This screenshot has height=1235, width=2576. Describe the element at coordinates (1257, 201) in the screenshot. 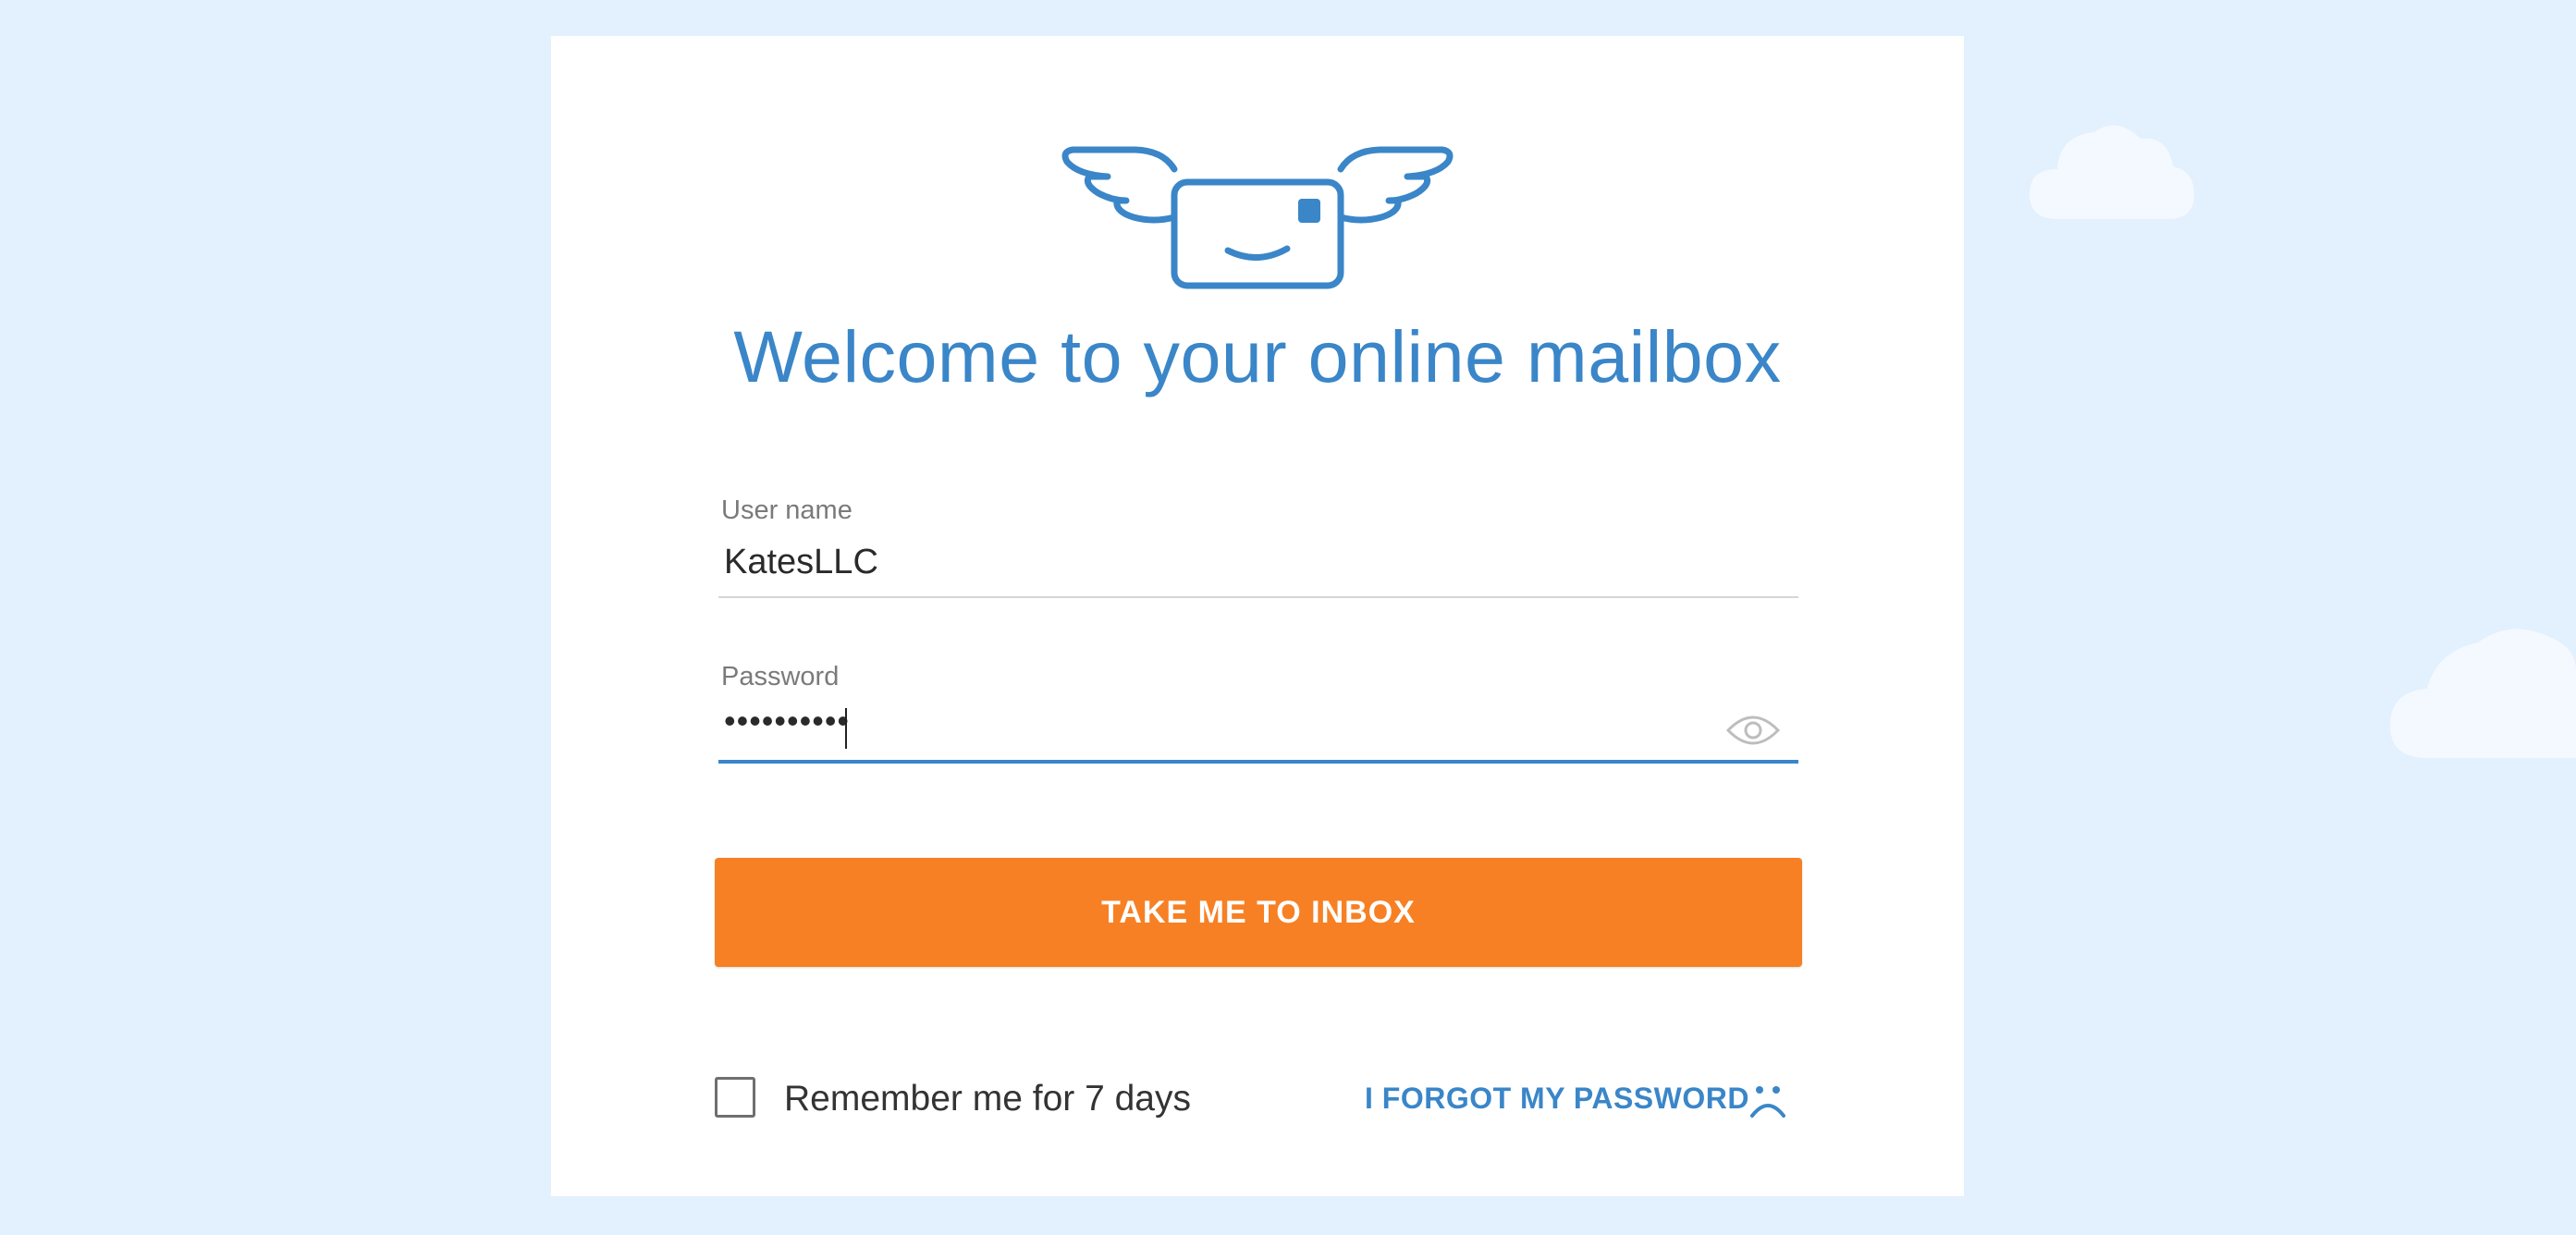

I see `winged-envelope-logo-icon` at that location.